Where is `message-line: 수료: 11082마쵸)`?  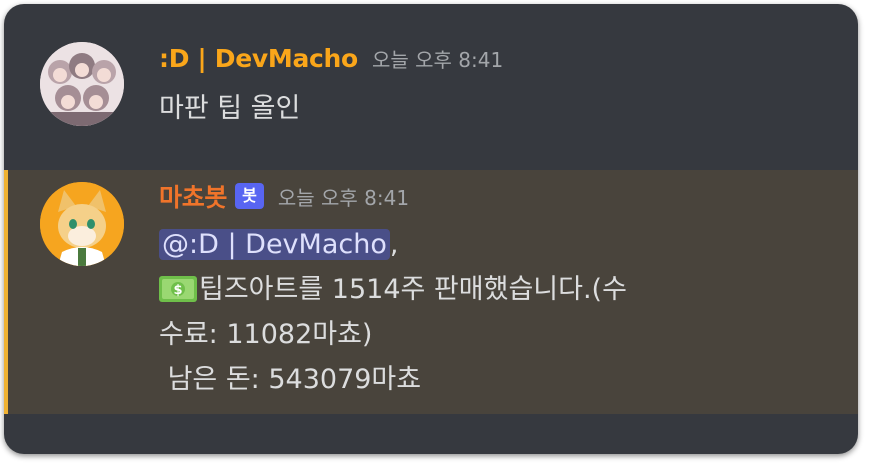
message-line: 수료: 11082마쵸) is located at coordinates (266, 334).